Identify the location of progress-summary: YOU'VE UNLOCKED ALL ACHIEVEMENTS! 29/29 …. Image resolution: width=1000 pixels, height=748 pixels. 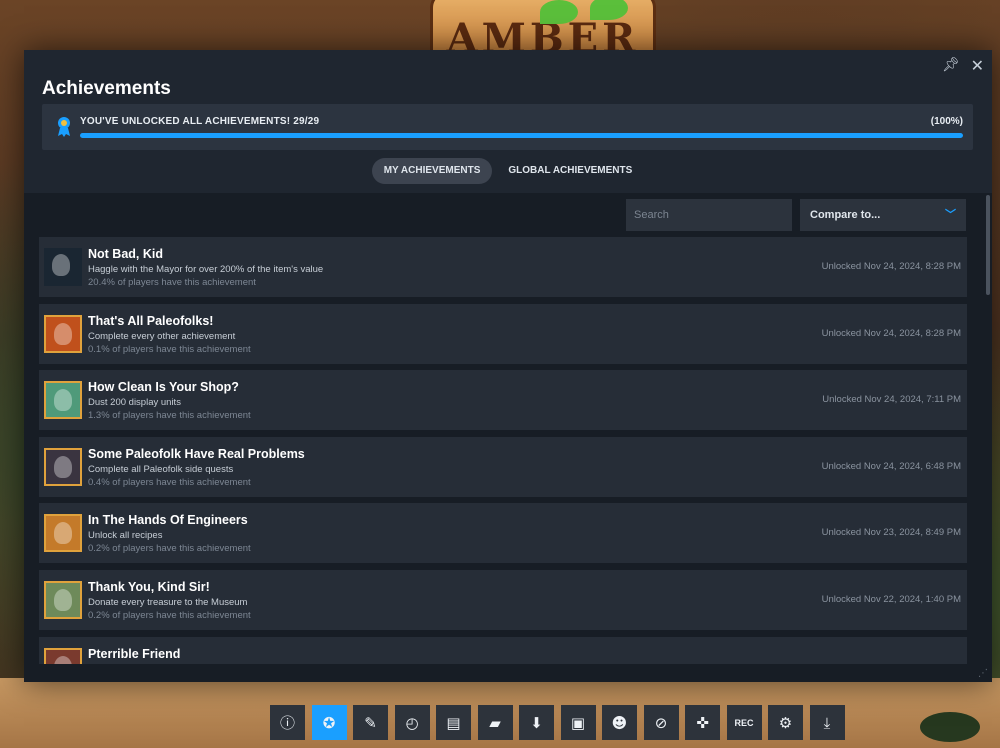
(507, 127).